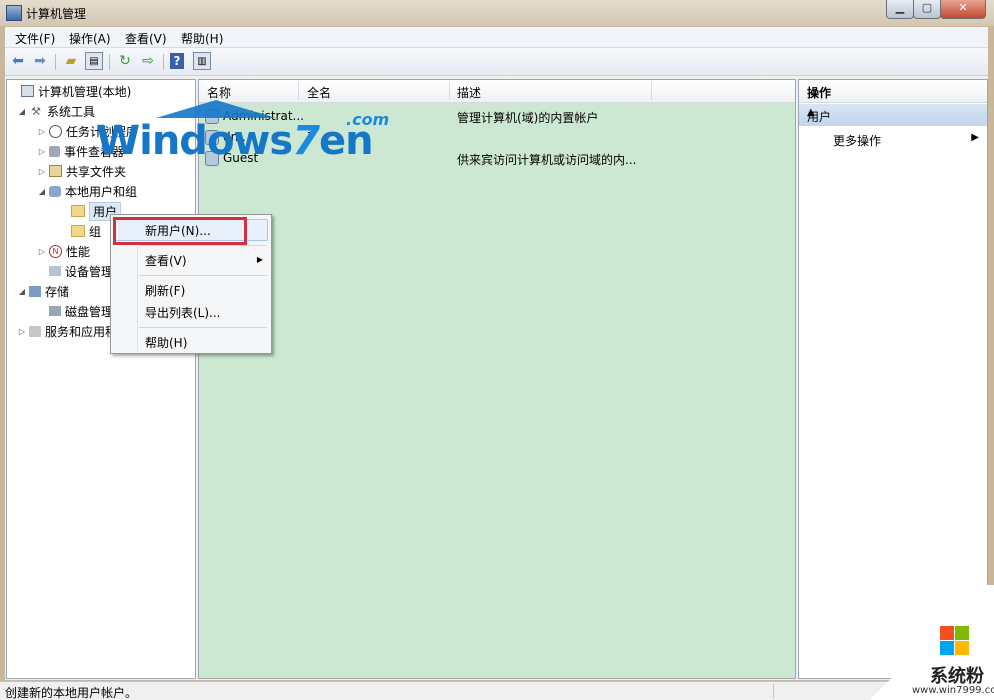 This screenshot has width=994, height=700. Describe the element at coordinates (94, 61) in the screenshot. I see `show-hide-tree-icon: ▤` at that location.